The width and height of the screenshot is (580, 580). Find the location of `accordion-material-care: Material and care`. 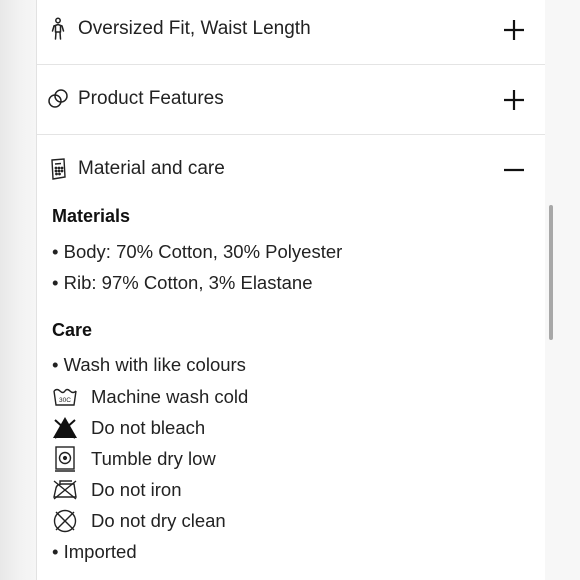

accordion-material-care: Material and care is located at coordinates (291, 169).